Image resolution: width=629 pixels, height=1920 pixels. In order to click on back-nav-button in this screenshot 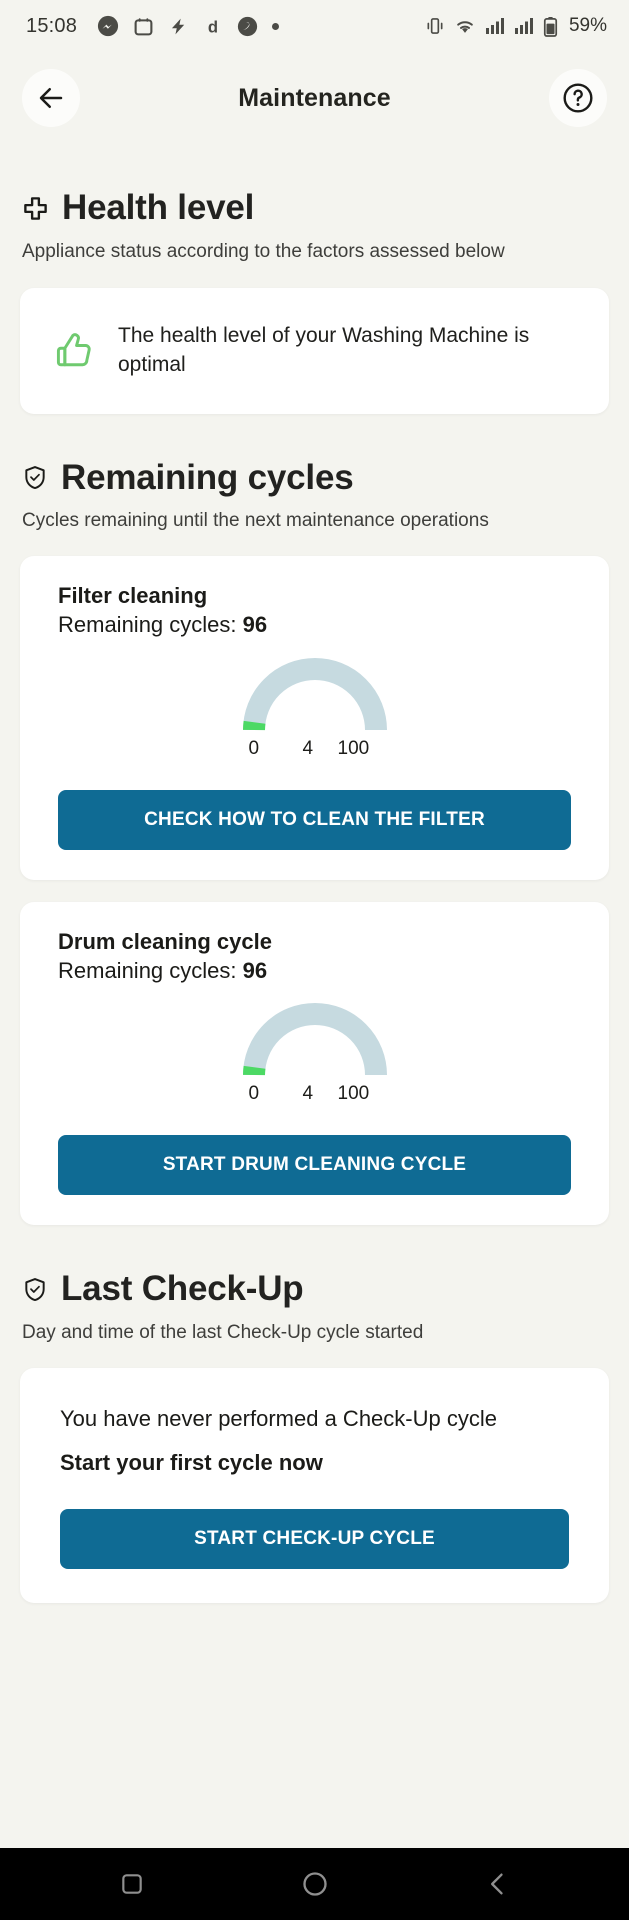, I will do `click(498, 1884)`.